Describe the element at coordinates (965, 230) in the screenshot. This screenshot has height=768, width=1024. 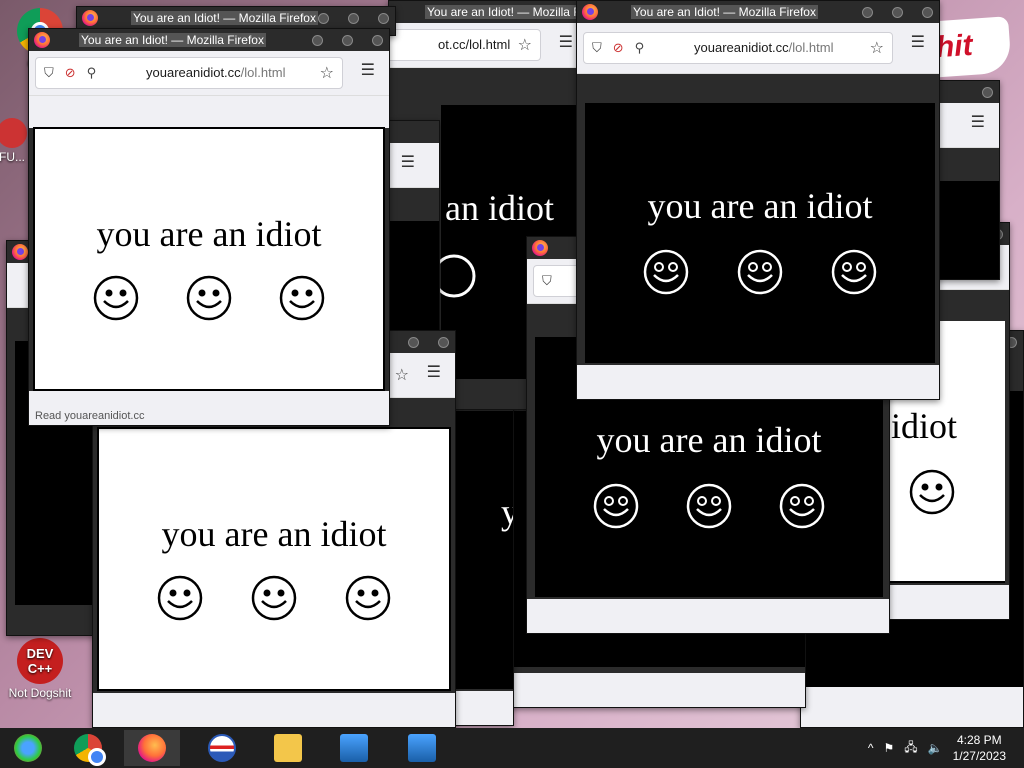
I see `page-content` at that location.